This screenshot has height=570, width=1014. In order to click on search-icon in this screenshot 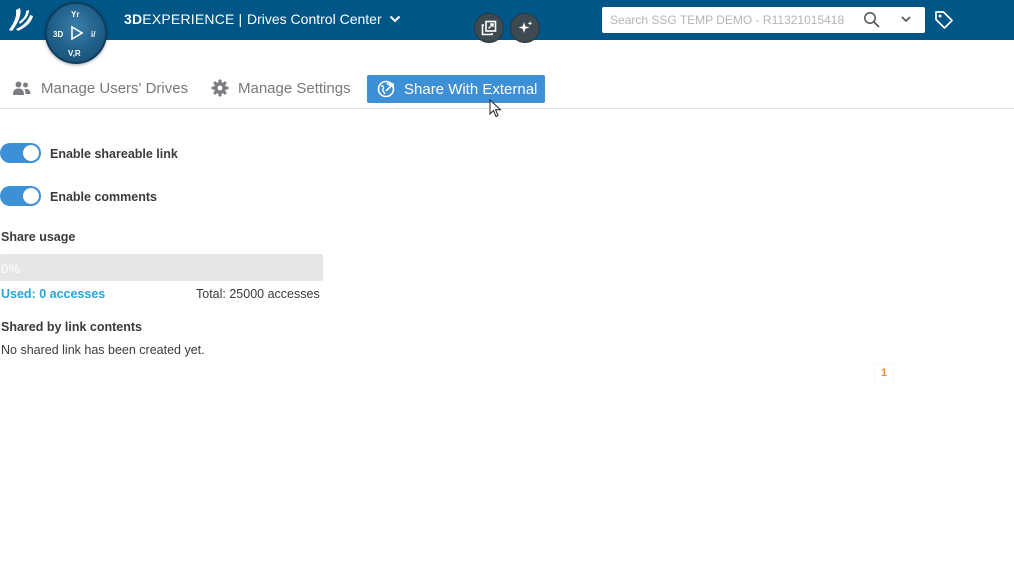, I will do `click(872, 20)`.